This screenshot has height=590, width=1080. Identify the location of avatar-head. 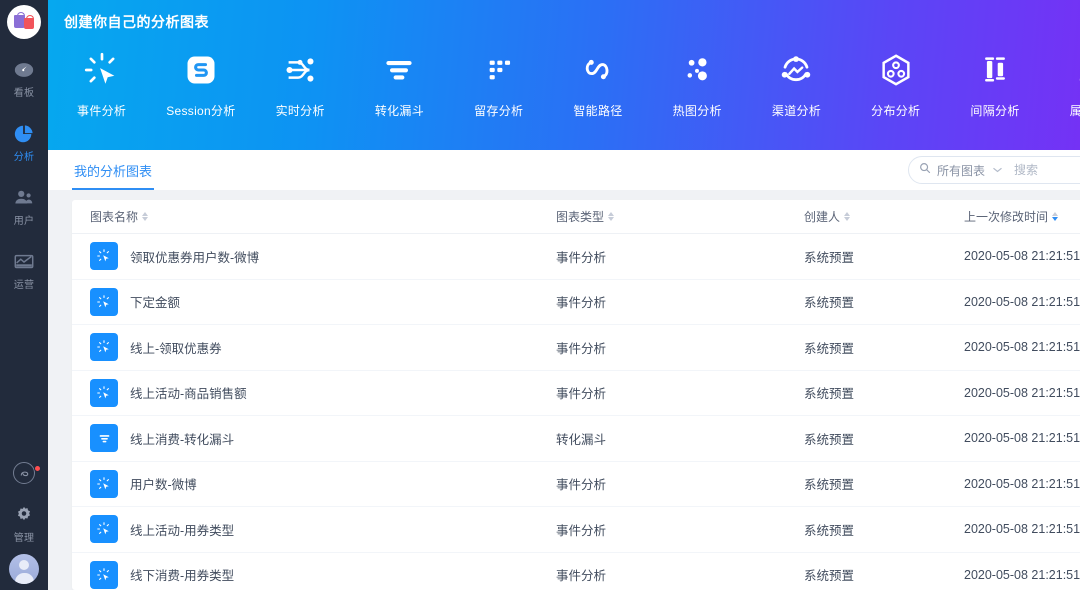
(24, 565).